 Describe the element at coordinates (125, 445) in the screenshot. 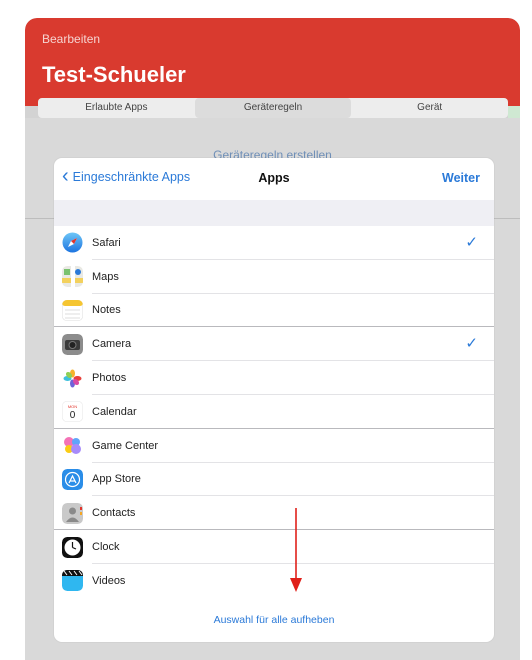

I see `app-name-label: Game Center` at that location.